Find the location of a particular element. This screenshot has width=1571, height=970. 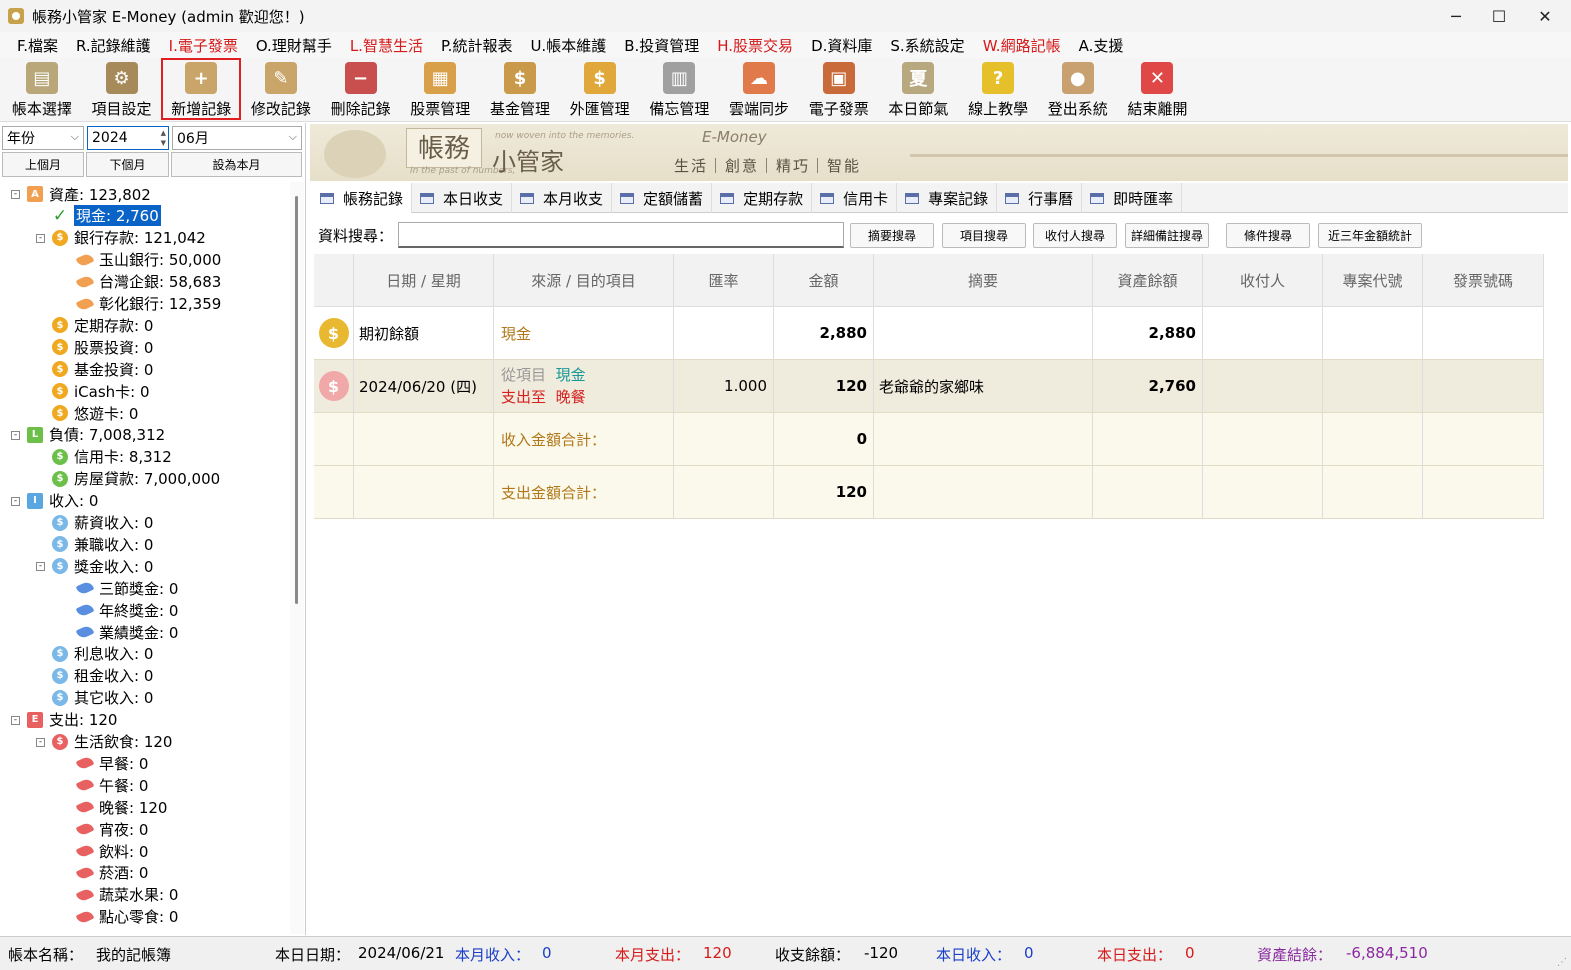

tree-item: 菸酒: 0 is located at coordinates (111, 873).